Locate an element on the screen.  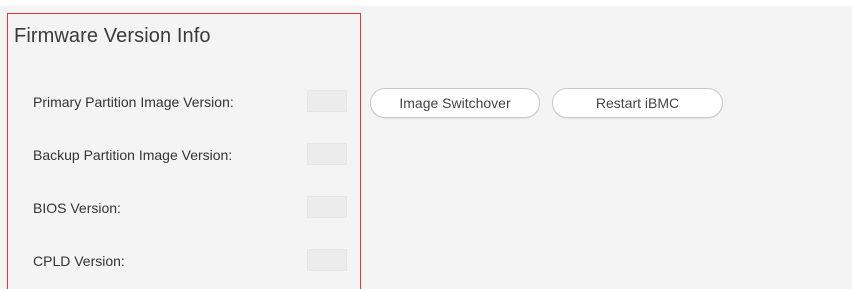
image-switchover-button: Image Switchover is located at coordinates (455, 103).